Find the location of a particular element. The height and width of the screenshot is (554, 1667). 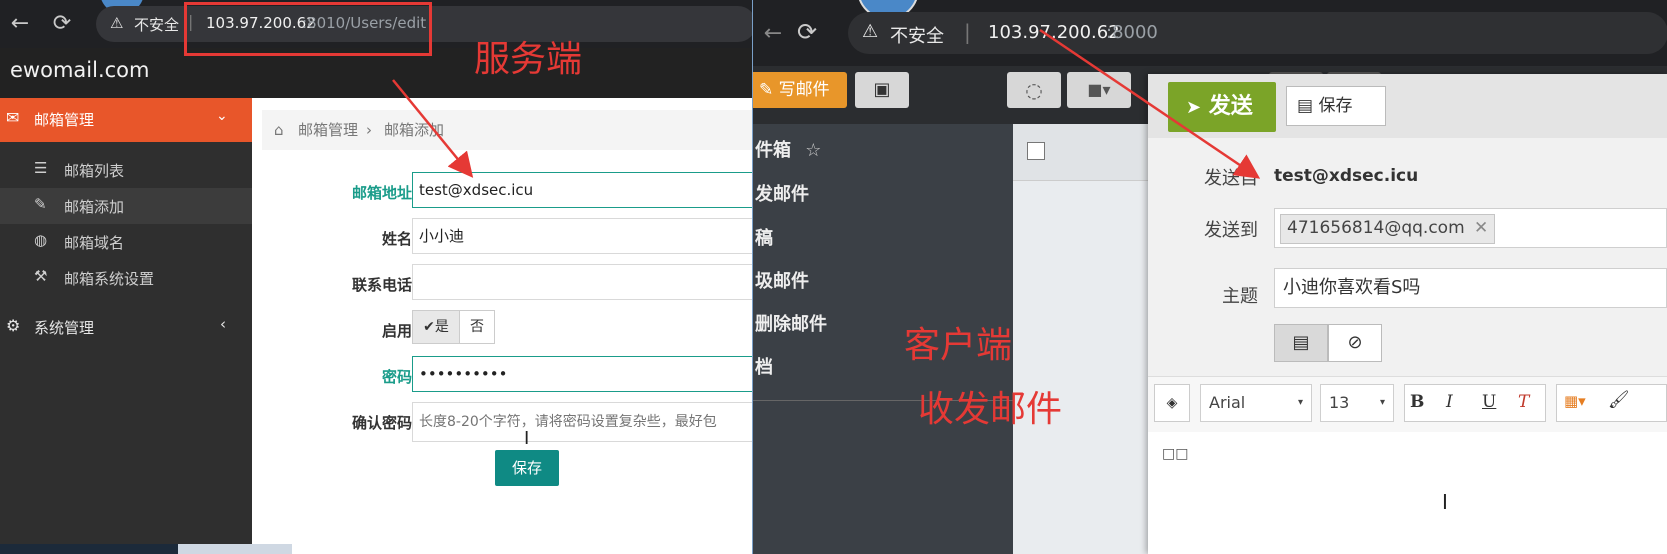

annotation-arrows is located at coordinates (826, 103).